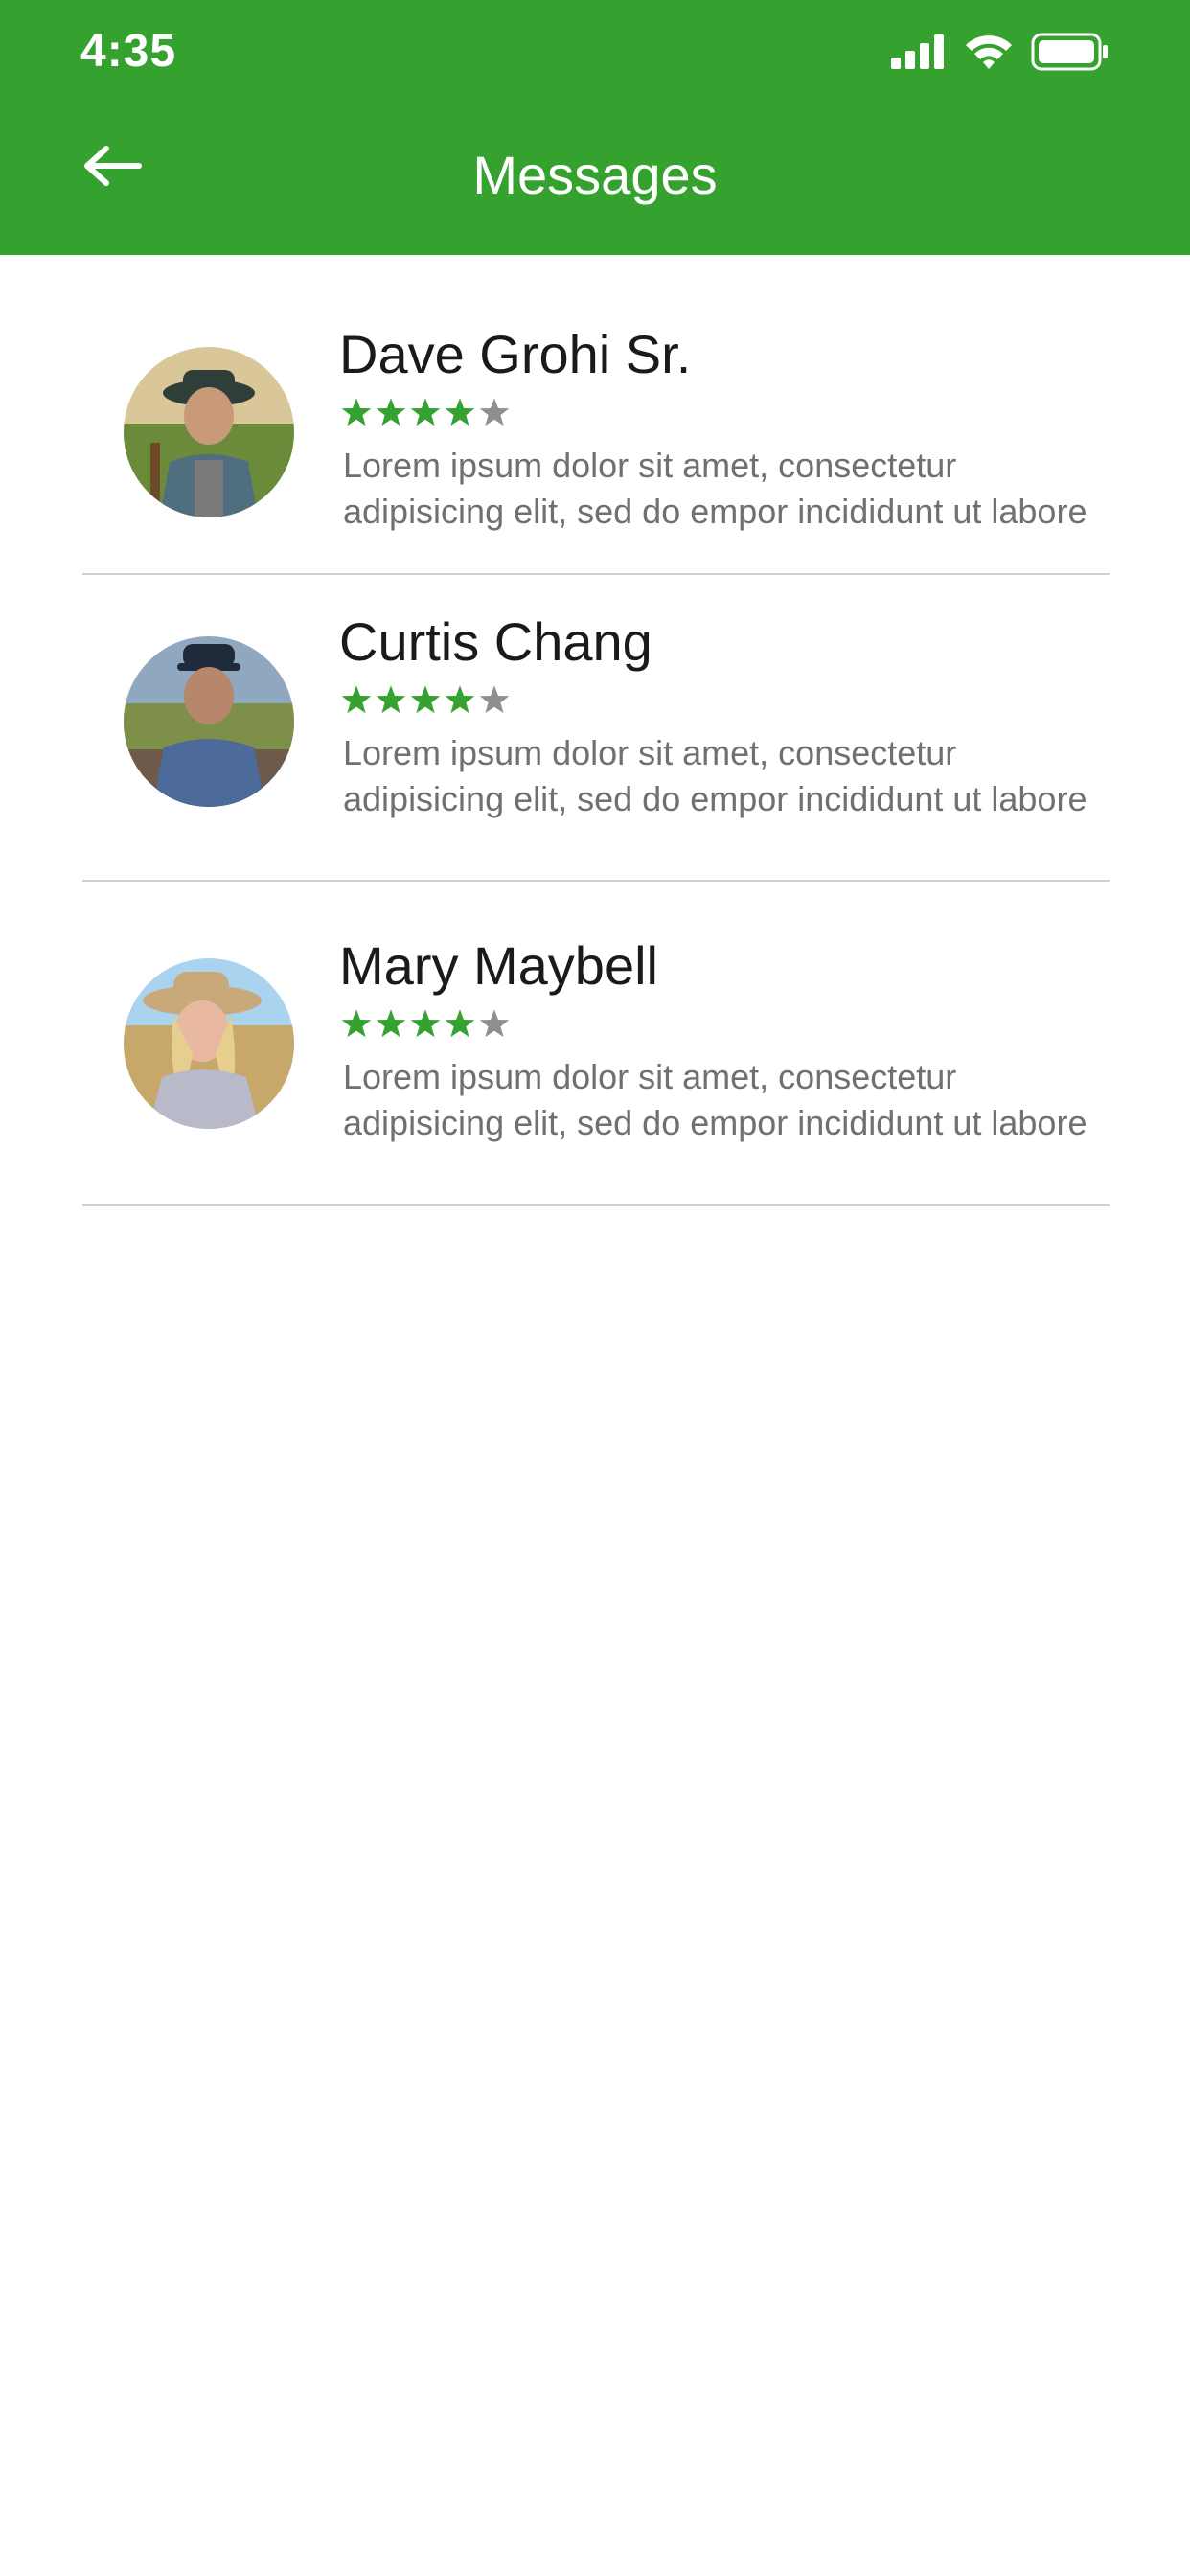 This screenshot has height=2576, width=1190. I want to click on wifi-icon, so click(989, 54).